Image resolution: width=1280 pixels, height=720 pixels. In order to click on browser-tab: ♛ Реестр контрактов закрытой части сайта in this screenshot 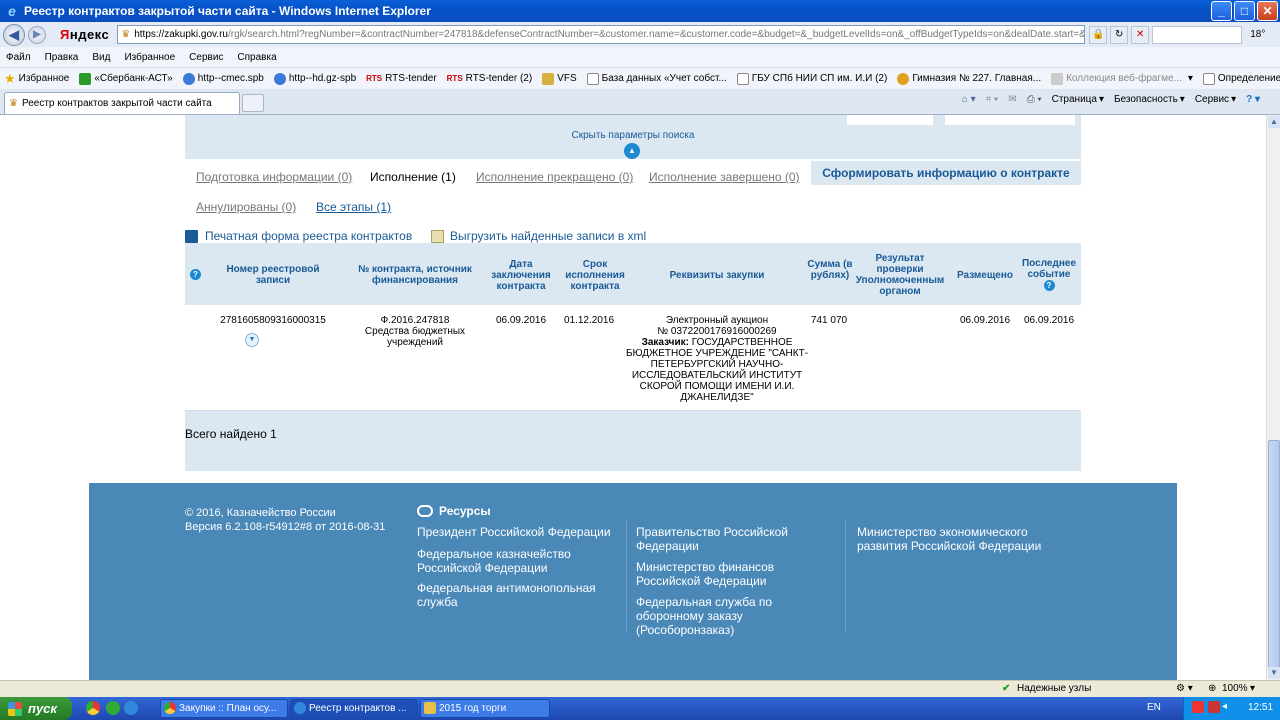, I will do `click(122, 103)`.